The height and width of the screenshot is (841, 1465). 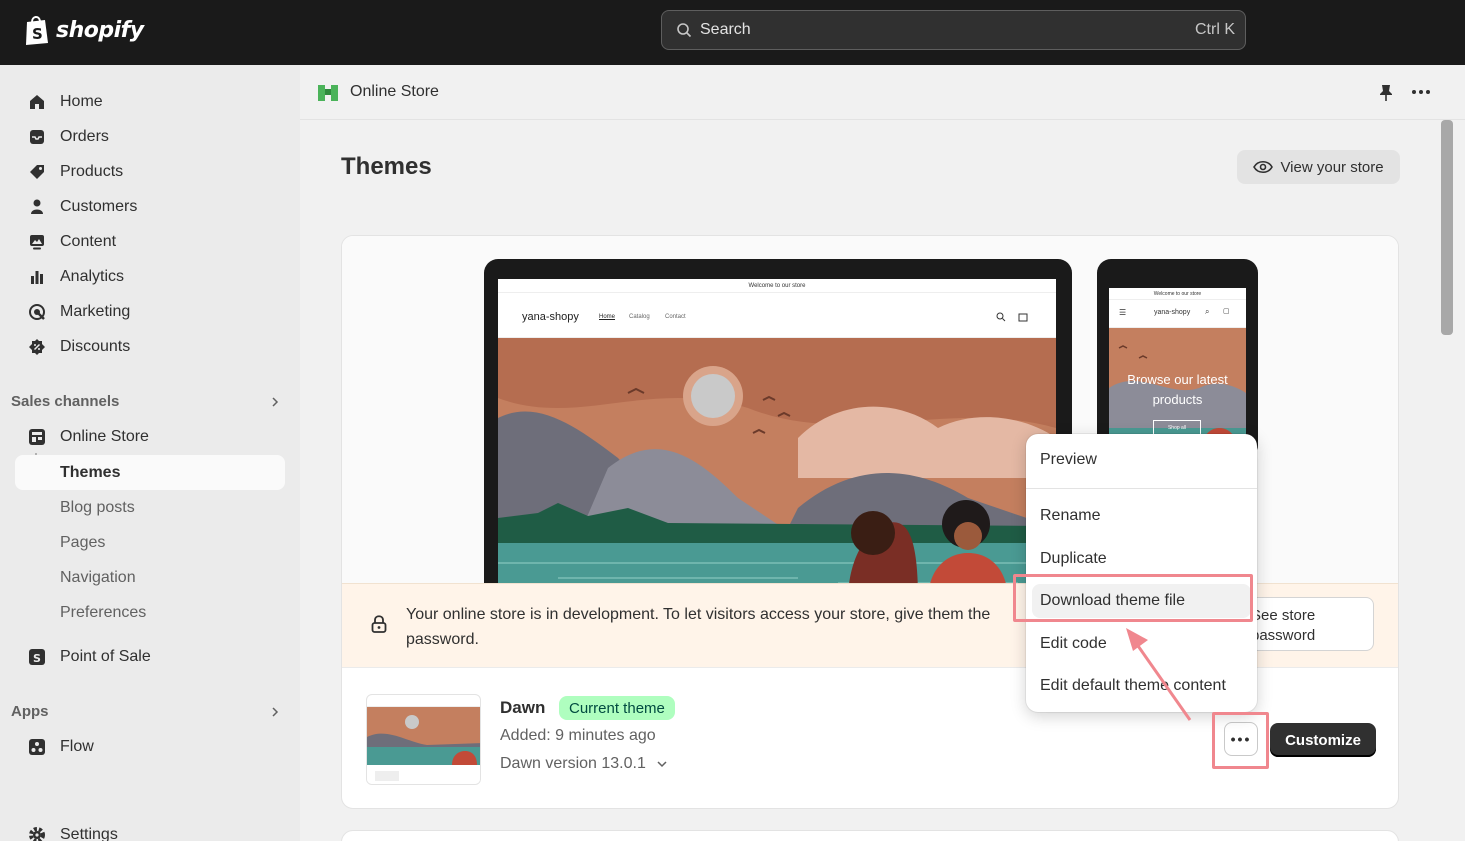 I want to click on sidebar-item-settings: Settings, so click(x=150, y=829).